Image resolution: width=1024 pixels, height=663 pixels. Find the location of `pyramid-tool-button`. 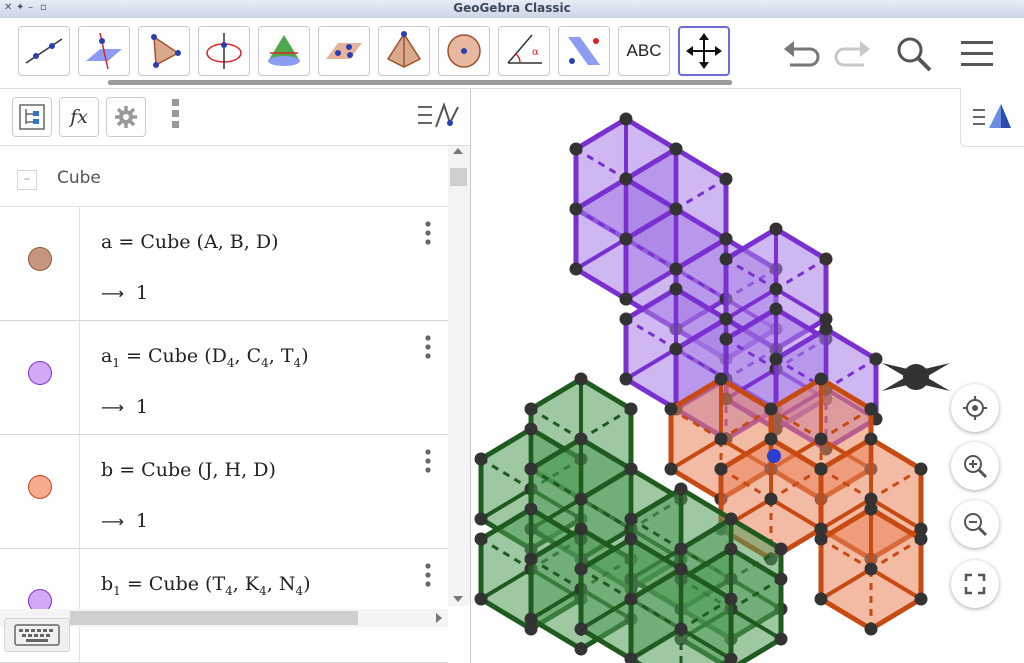

pyramid-tool-button is located at coordinates (404, 51).